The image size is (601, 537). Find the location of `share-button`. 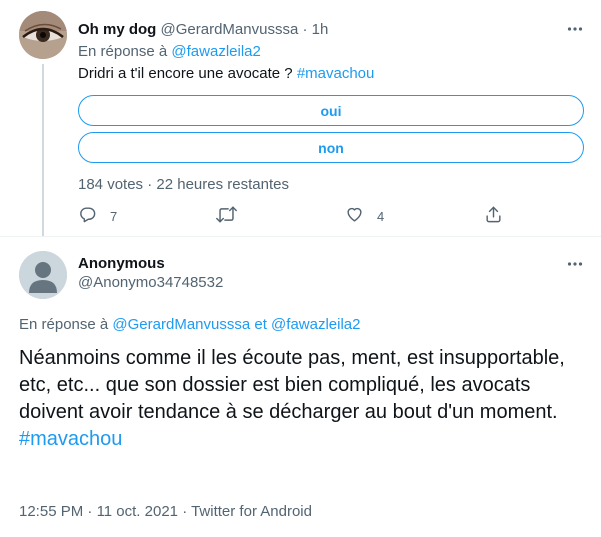

share-button is located at coordinates (493, 216).